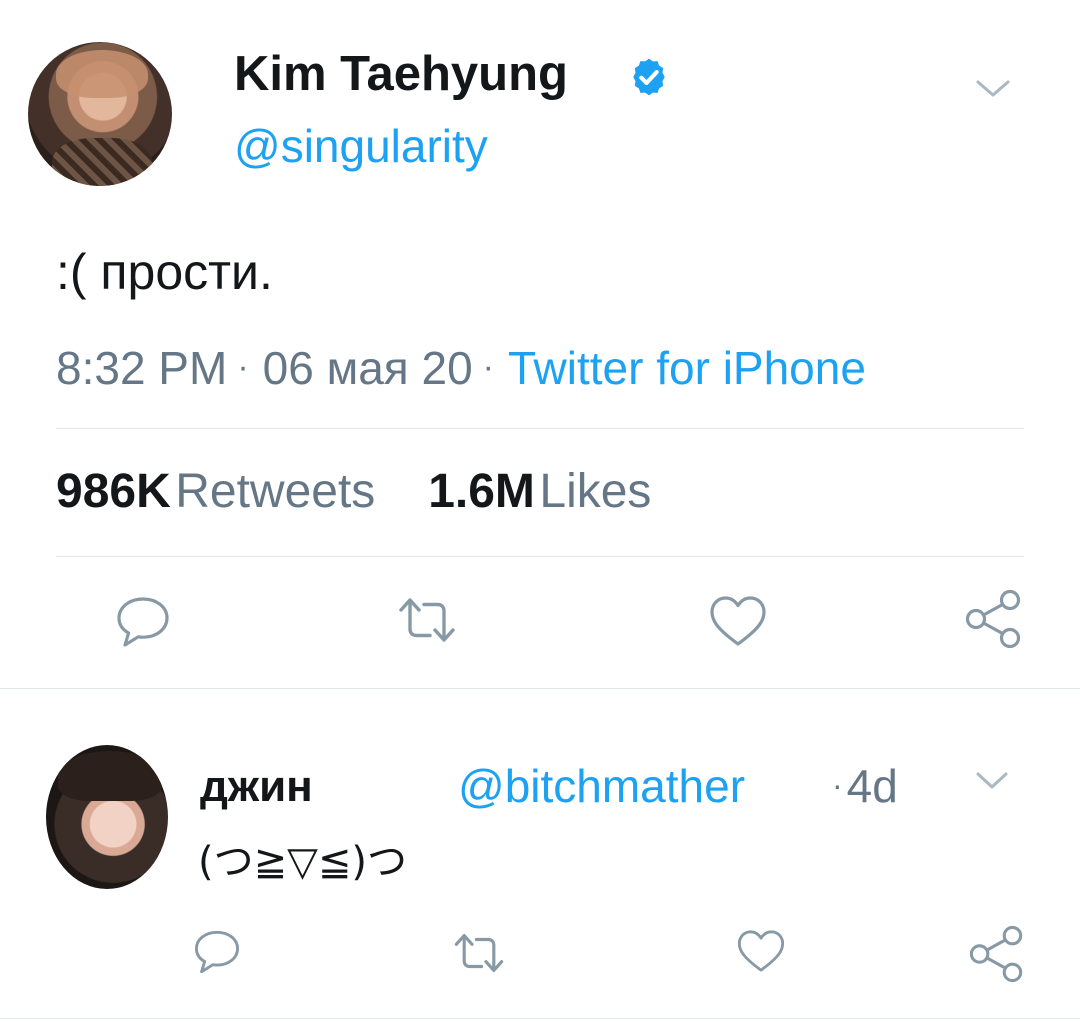  Describe the element at coordinates (595, 491) in the screenshot. I see `likes-label: Likes` at that location.